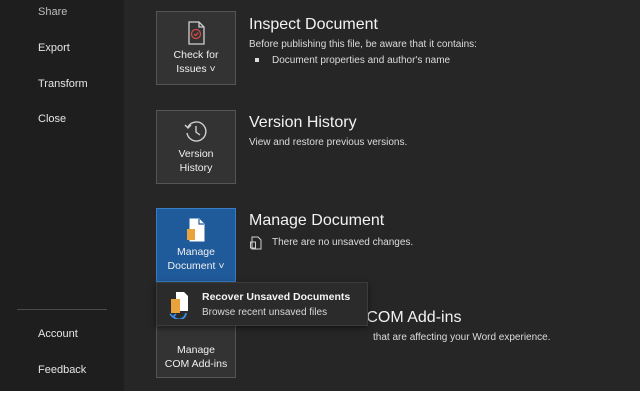 Image resolution: width=640 pixels, height=409 pixels. Describe the element at coordinates (328, 142) in the screenshot. I see `version-history-description: View and restore previous versions.` at that location.